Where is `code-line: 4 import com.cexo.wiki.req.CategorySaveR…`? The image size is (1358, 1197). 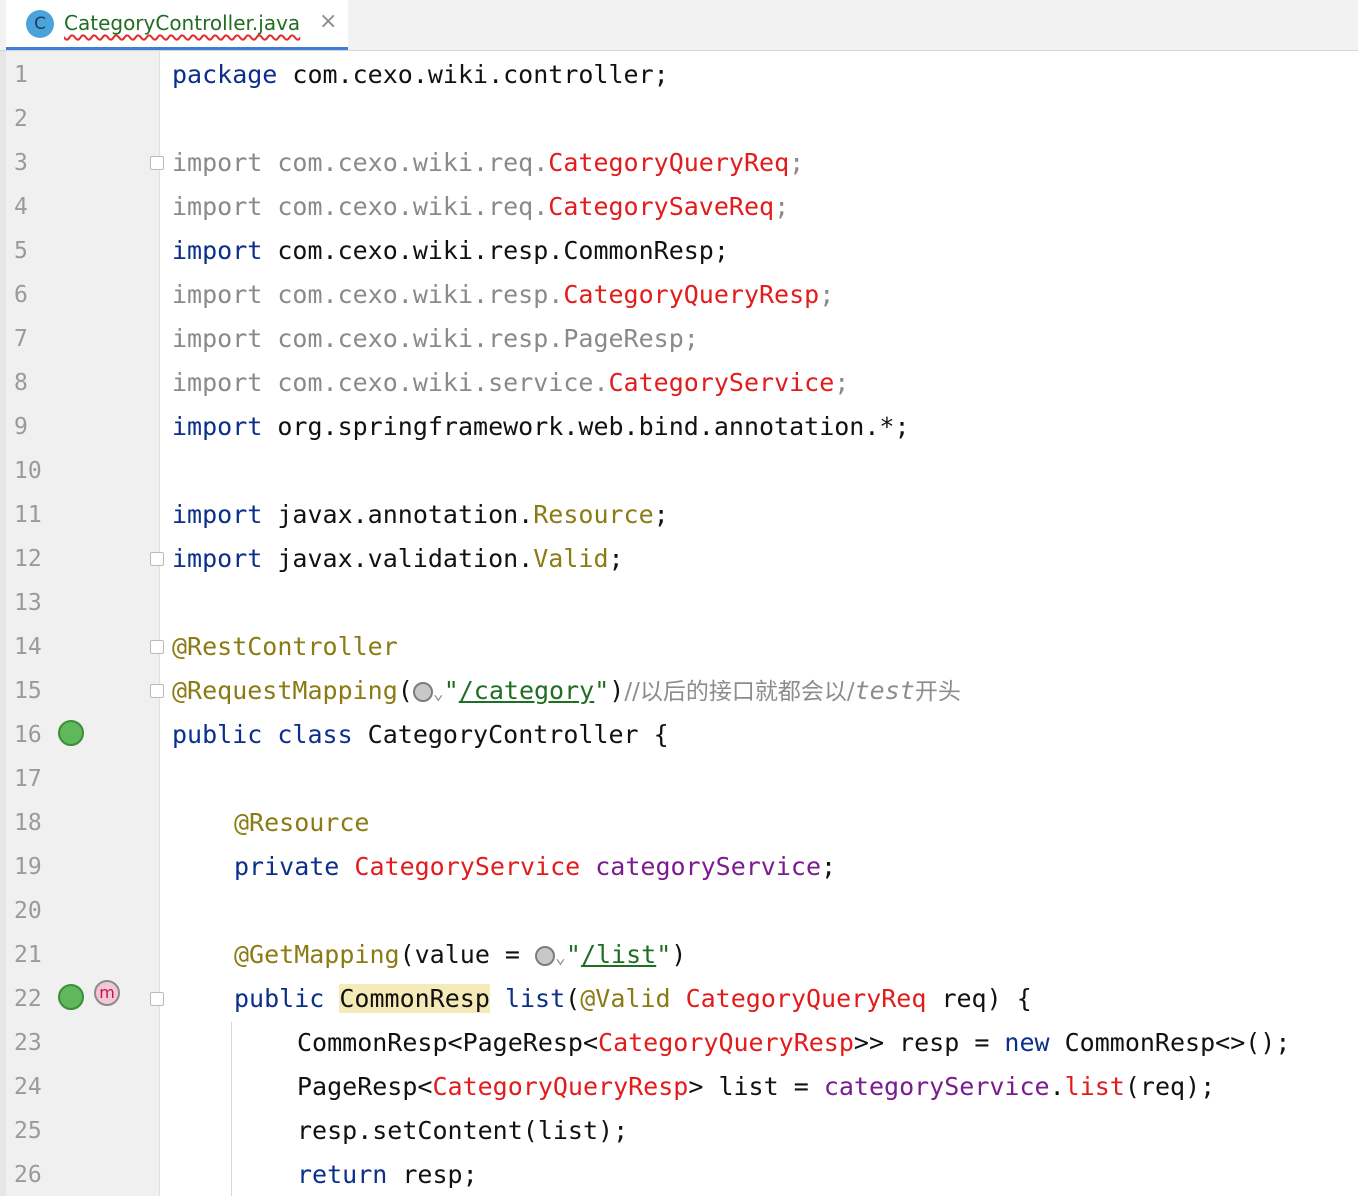 code-line: 4 import com.cexo.wiki.req.CategorySaveR… is located at coordinates (679, 207).